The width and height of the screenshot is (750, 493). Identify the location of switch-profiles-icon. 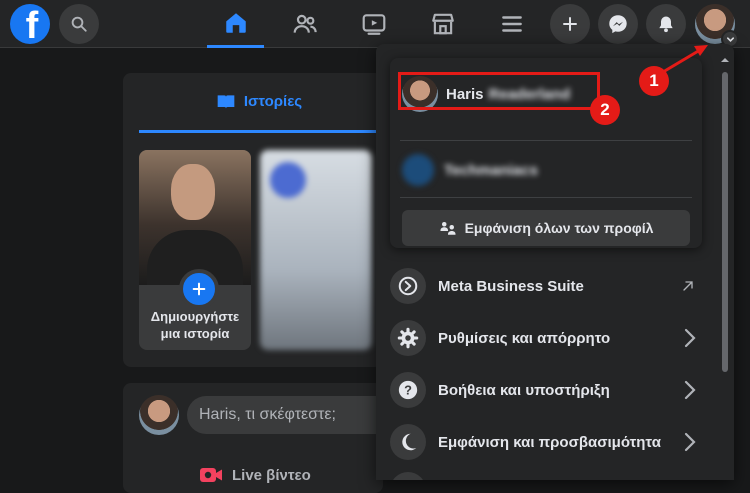
(448, 228).